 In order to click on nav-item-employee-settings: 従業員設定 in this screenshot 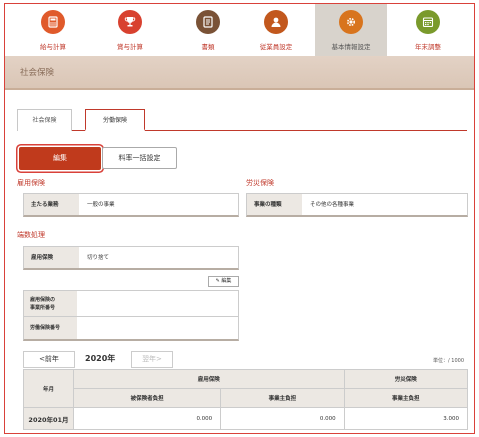, I will do `click(276, 30)`.